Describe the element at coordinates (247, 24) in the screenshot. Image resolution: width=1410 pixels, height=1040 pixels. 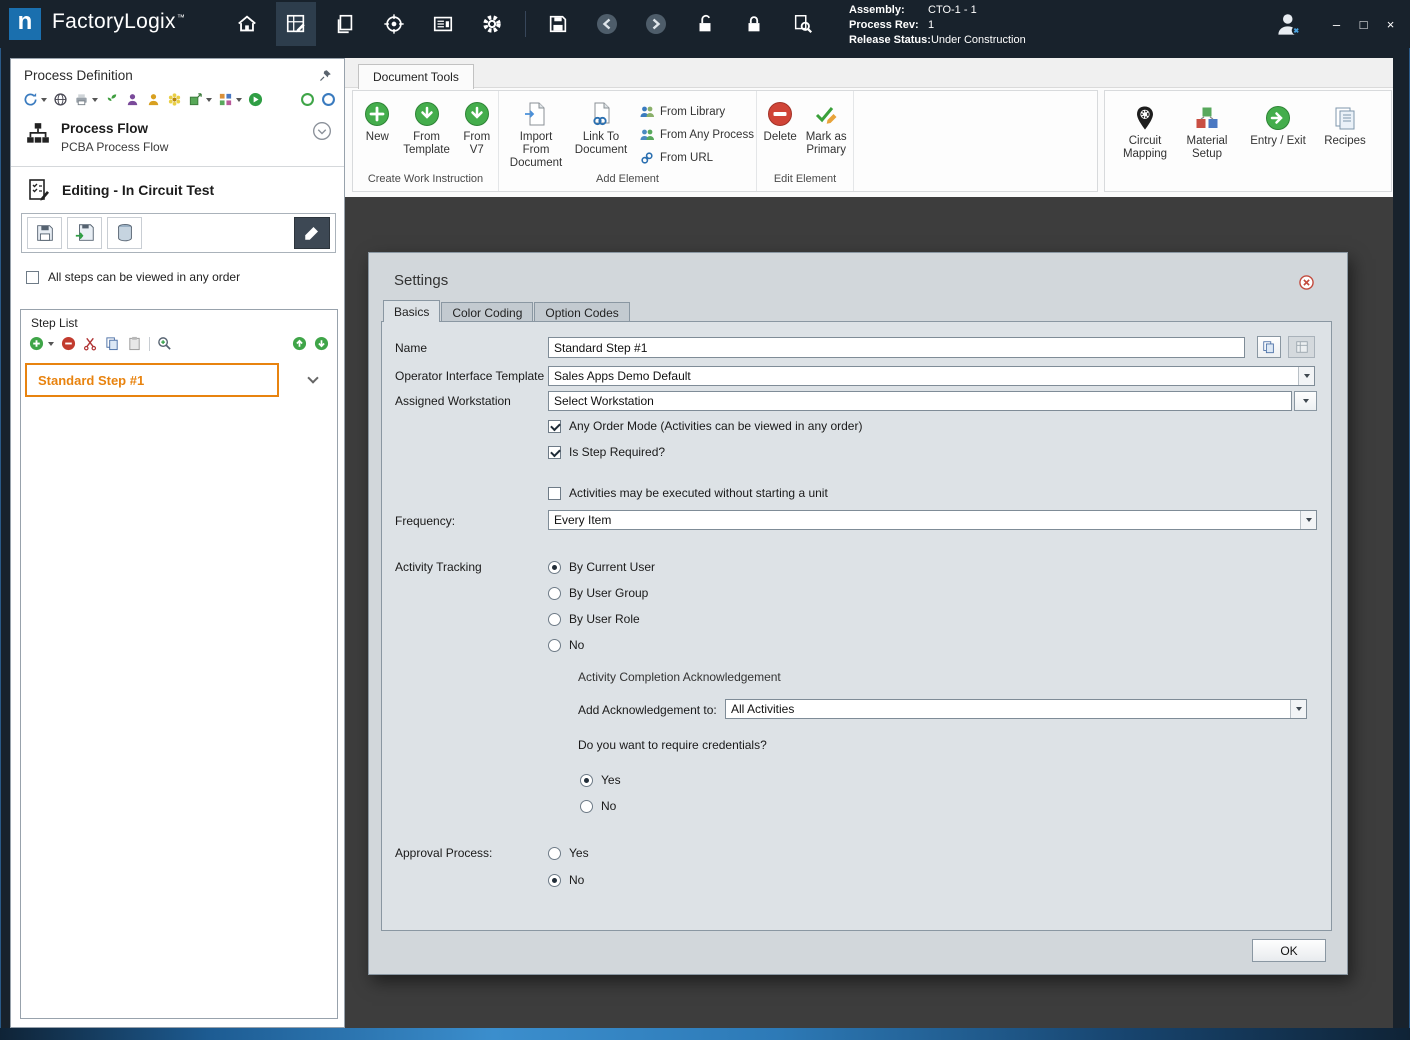
I see `home-icon` at that location.